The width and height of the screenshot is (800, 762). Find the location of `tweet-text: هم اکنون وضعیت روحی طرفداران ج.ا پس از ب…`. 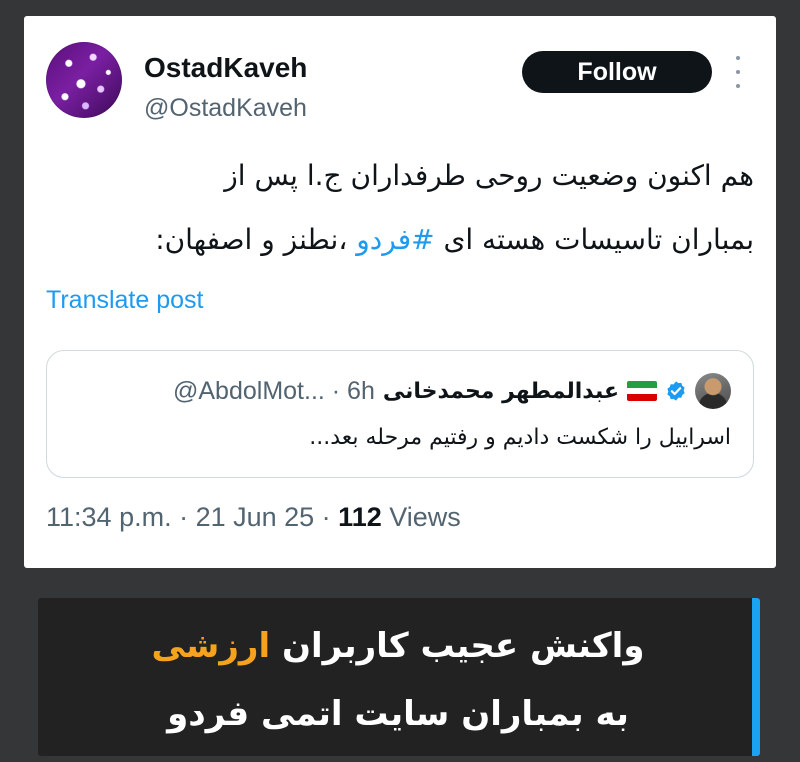

tweet-text: هم اکنون وضعیت روحی طرفداران ج.ا پس از ب… is located at coordinates (404, 208).